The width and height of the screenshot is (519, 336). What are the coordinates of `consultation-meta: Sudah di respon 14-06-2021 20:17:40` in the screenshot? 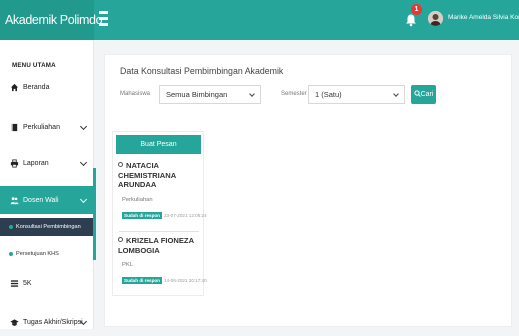 It's located at (161, 280).